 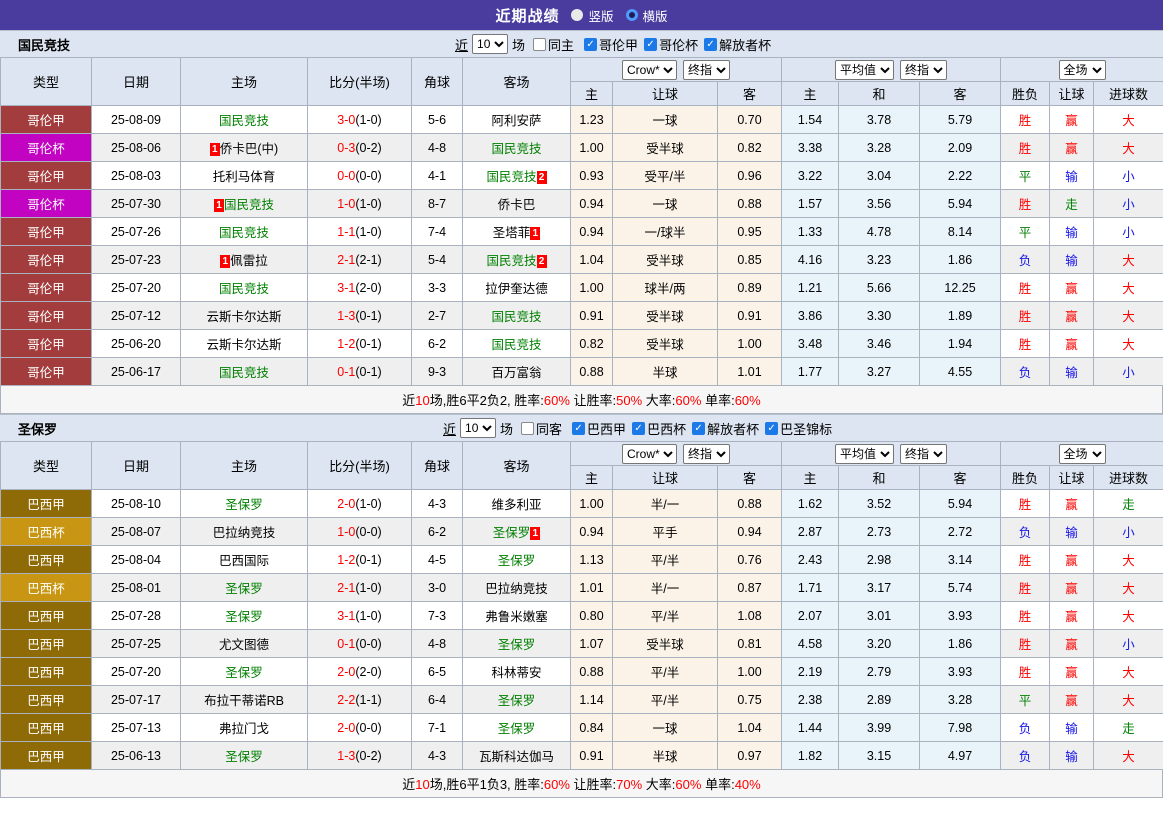 I want to click on result-wdl-cell: 负, so click(x=1025, y=755).